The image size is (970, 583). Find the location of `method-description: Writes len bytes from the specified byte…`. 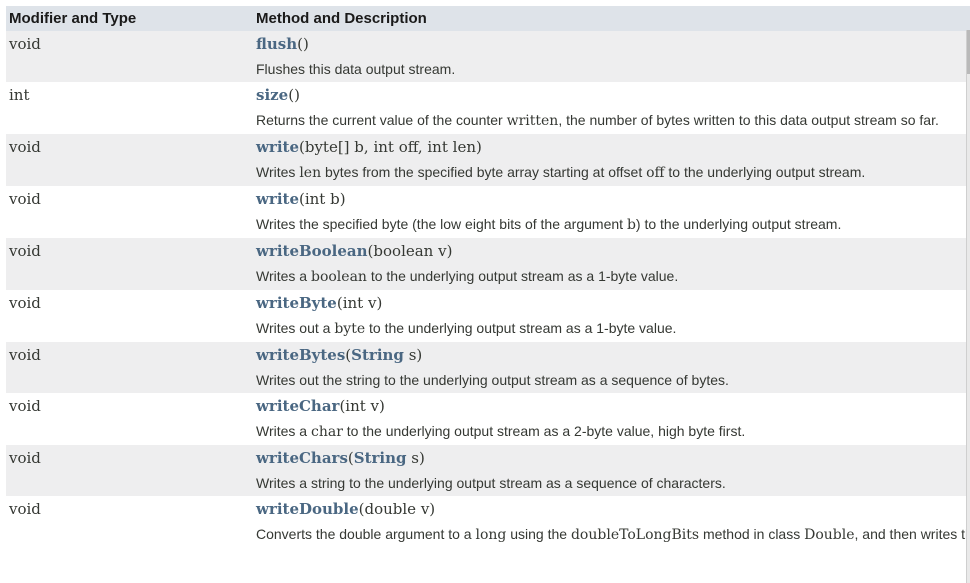

method-description: Writes len bytes from the specified byte… is located at coordinates (613, 170).